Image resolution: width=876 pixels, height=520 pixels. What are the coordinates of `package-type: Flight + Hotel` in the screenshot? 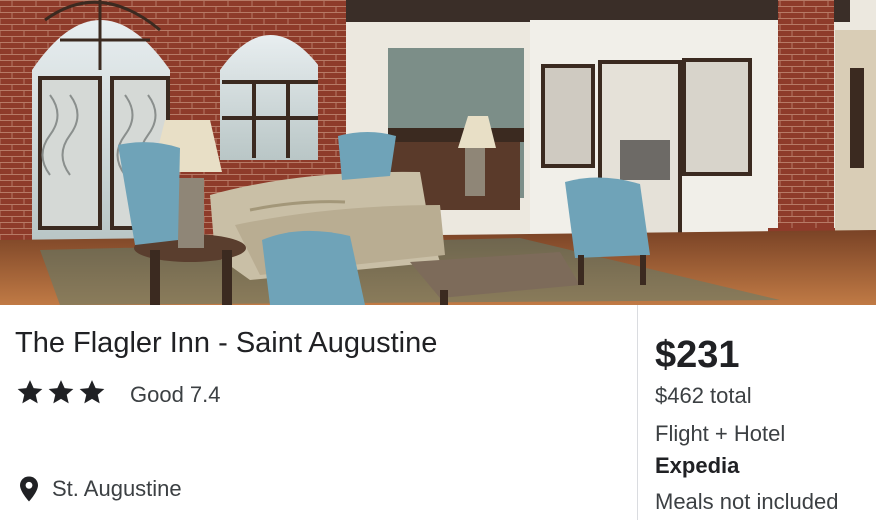 It's located at (720, 433).